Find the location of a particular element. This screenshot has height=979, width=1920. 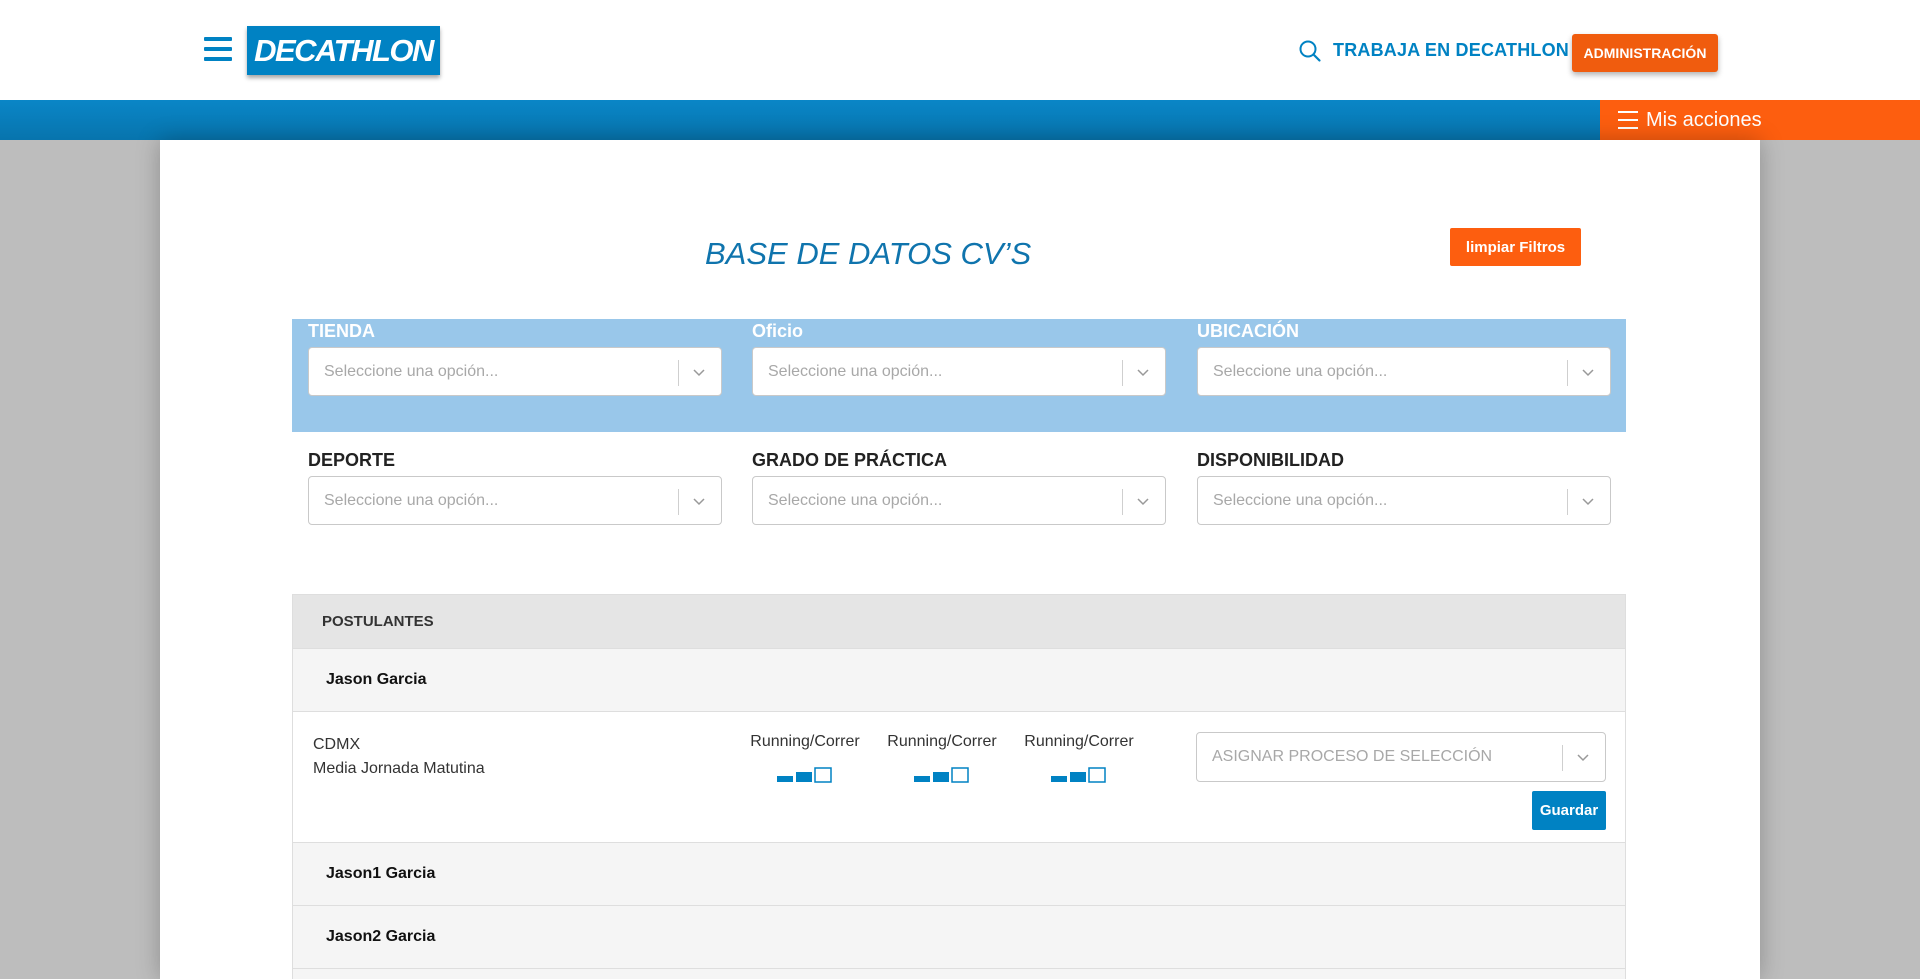

applicant-info: CDMX Media Jornada Matutina is located at coordinates (399, 757).